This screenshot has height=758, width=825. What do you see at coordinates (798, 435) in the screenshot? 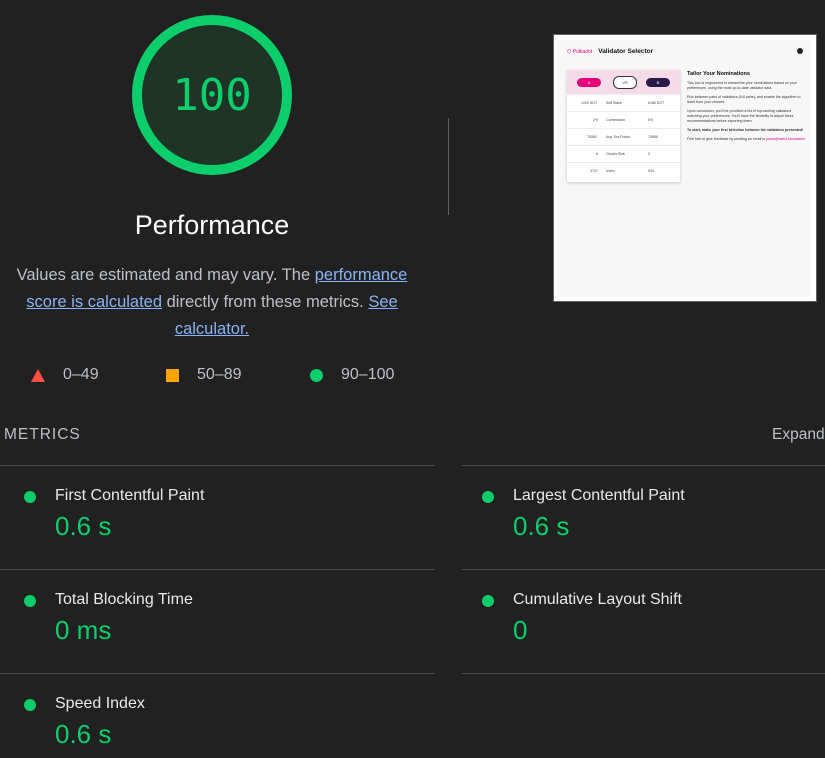
I see `expand-view-toggle: Expand view` at bounding box center [798, 435].